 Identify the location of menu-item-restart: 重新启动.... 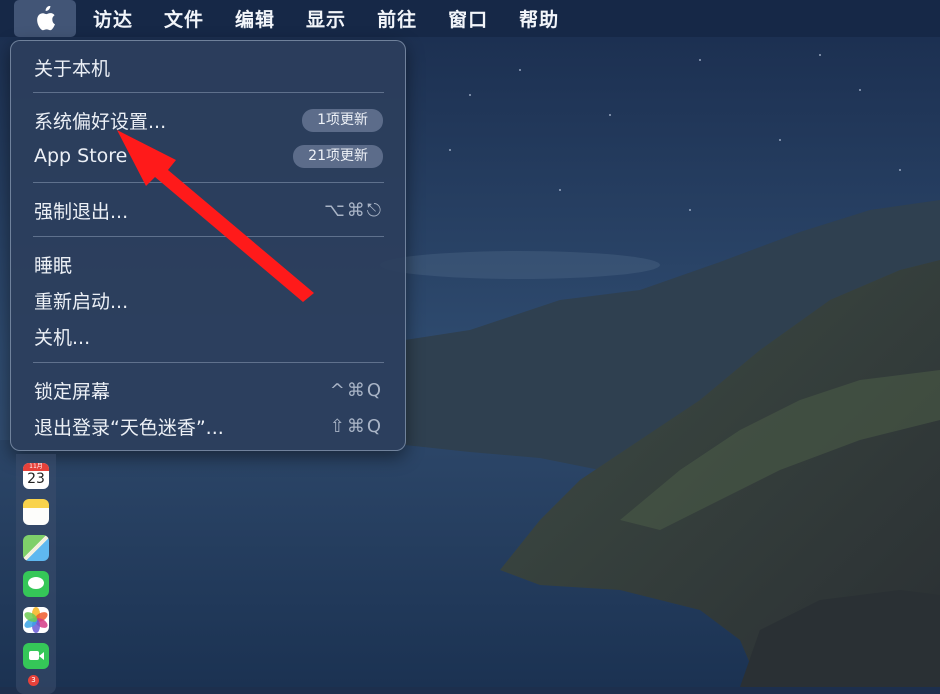
(208, 300).